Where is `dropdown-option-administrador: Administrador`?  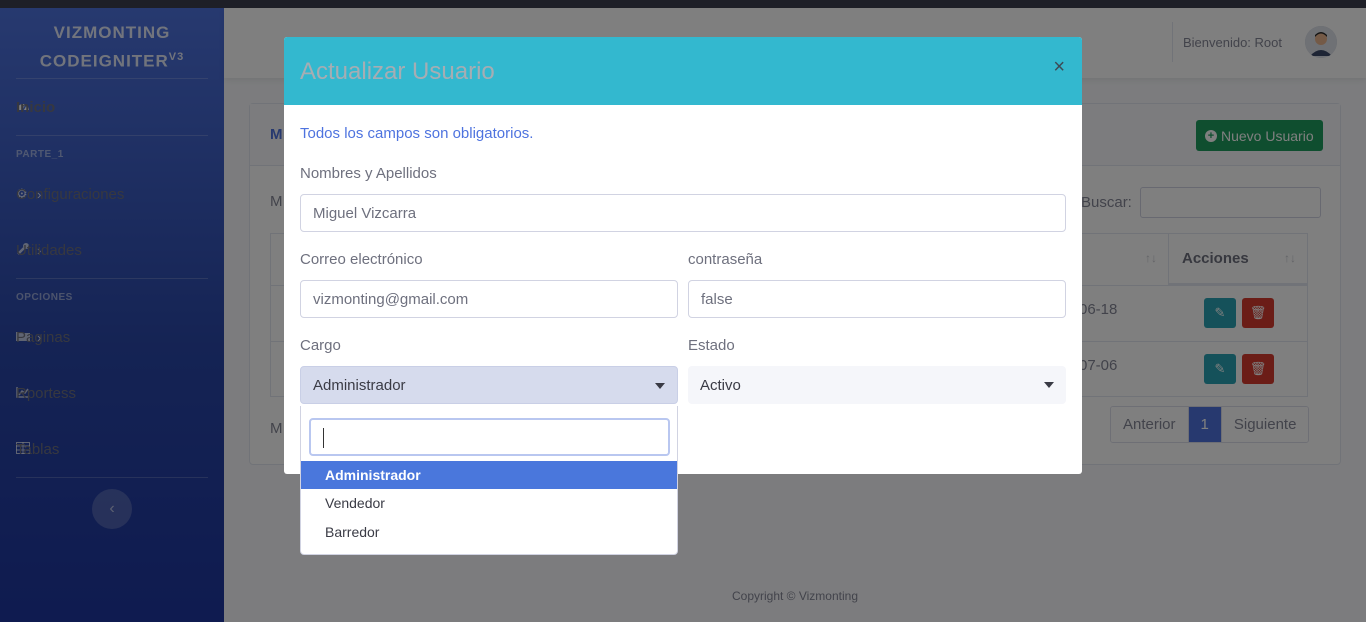
dropdown-option-administrador: Administrador is located at coordinates (489, 475).